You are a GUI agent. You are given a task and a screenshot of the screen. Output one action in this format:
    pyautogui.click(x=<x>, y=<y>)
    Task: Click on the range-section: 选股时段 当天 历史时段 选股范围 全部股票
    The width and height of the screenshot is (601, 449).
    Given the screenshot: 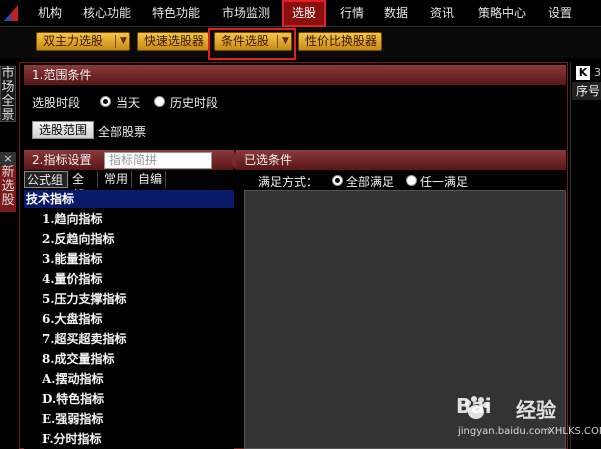 What is the action you would take?
    pyautogui.click(x=295, y=116)
    